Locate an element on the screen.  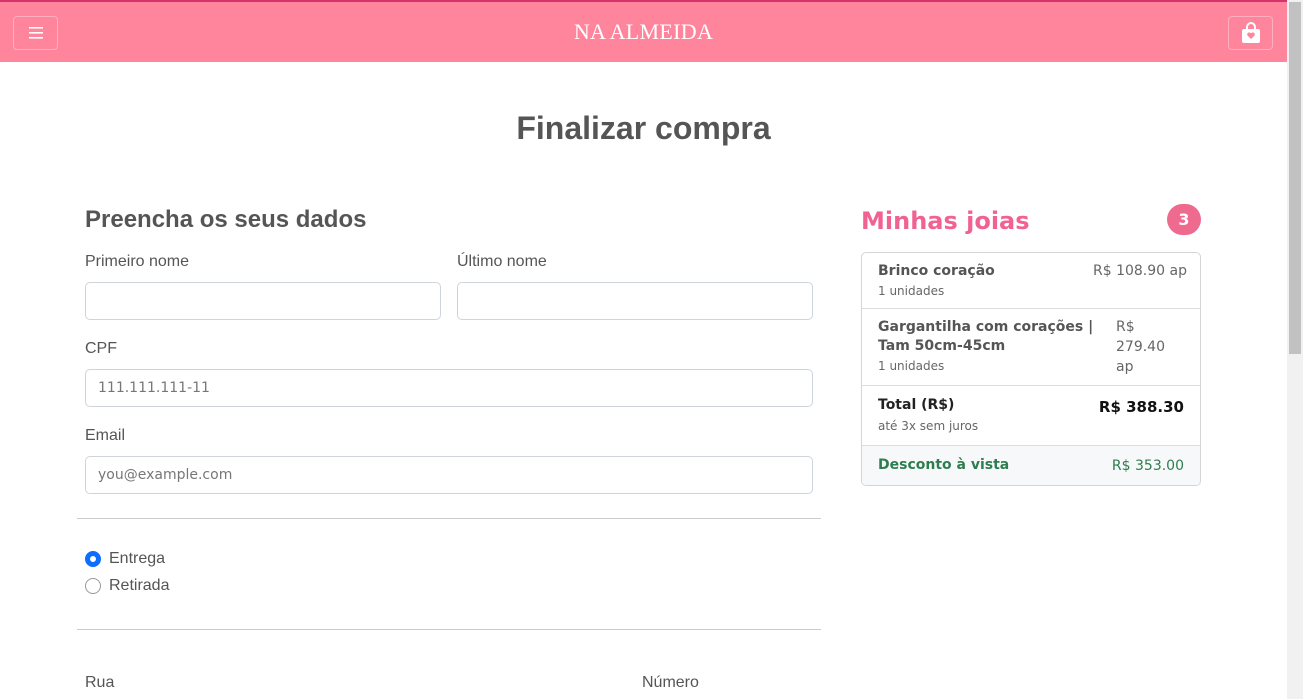
street-label: Rua is located at coordinates (100, 682).